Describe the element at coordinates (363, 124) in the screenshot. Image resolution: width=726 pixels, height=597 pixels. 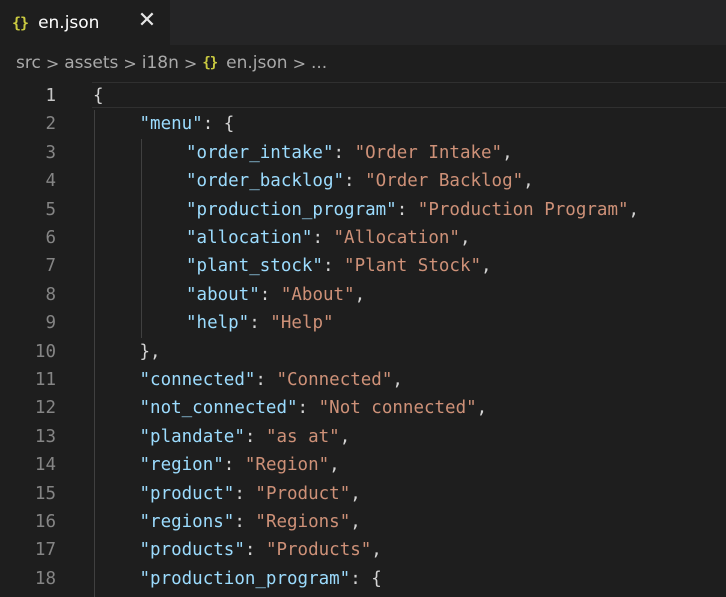
I see `code-line: 2 "menu": {` at that location.